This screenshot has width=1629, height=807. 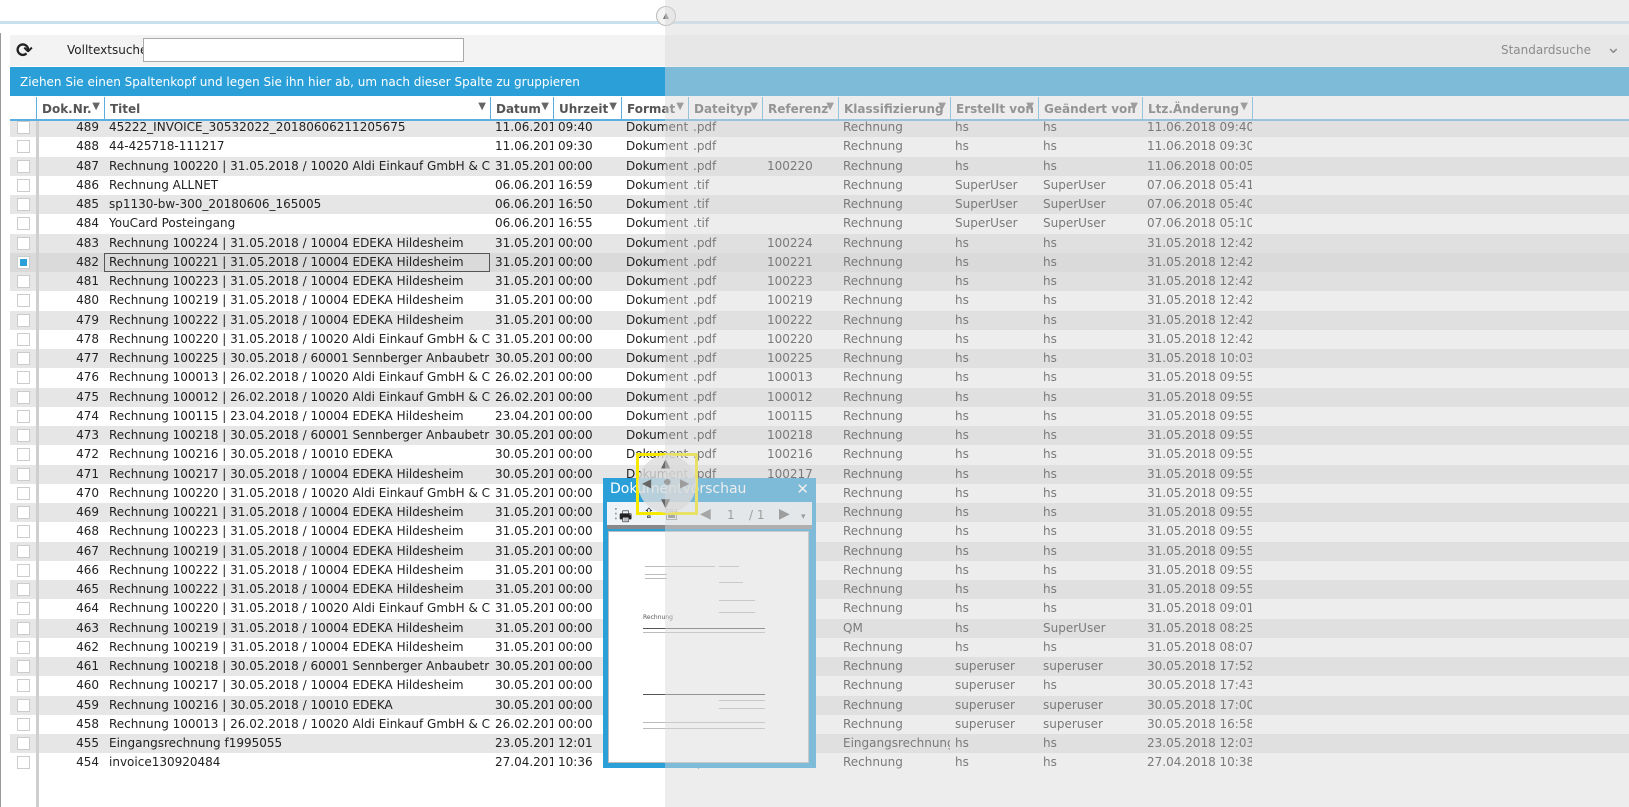 I want to click on cell-doc-nr: 469, so click(x=87, y=512).